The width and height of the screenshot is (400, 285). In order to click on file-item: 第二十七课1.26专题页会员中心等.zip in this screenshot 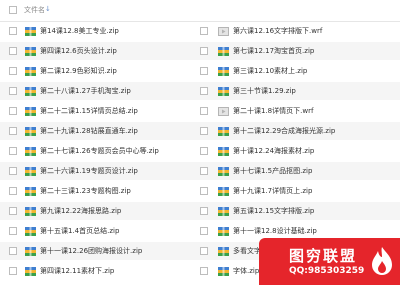, I will do `click(100, 151)`.